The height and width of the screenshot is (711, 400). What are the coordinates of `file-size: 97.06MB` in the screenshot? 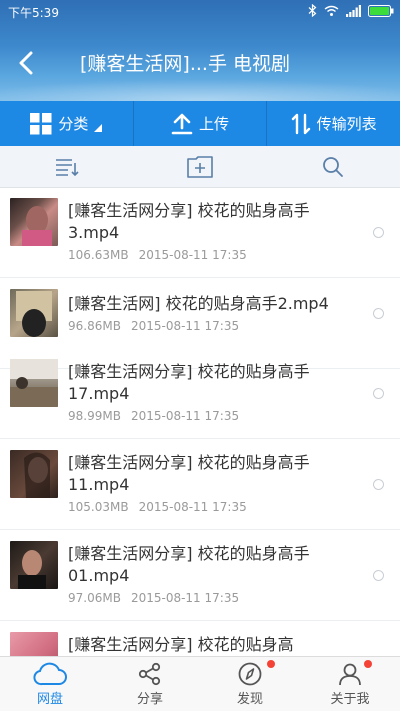 It's located at (94, 598).